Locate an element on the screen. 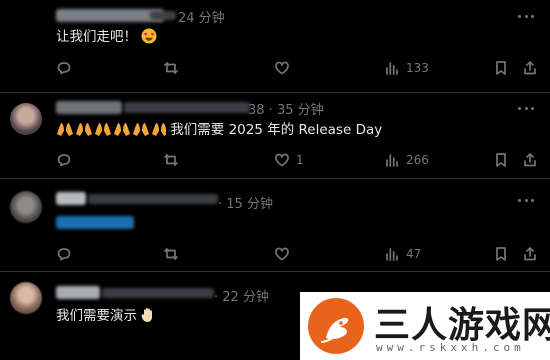  post-link-blurred is located at coordinates (95, 222).